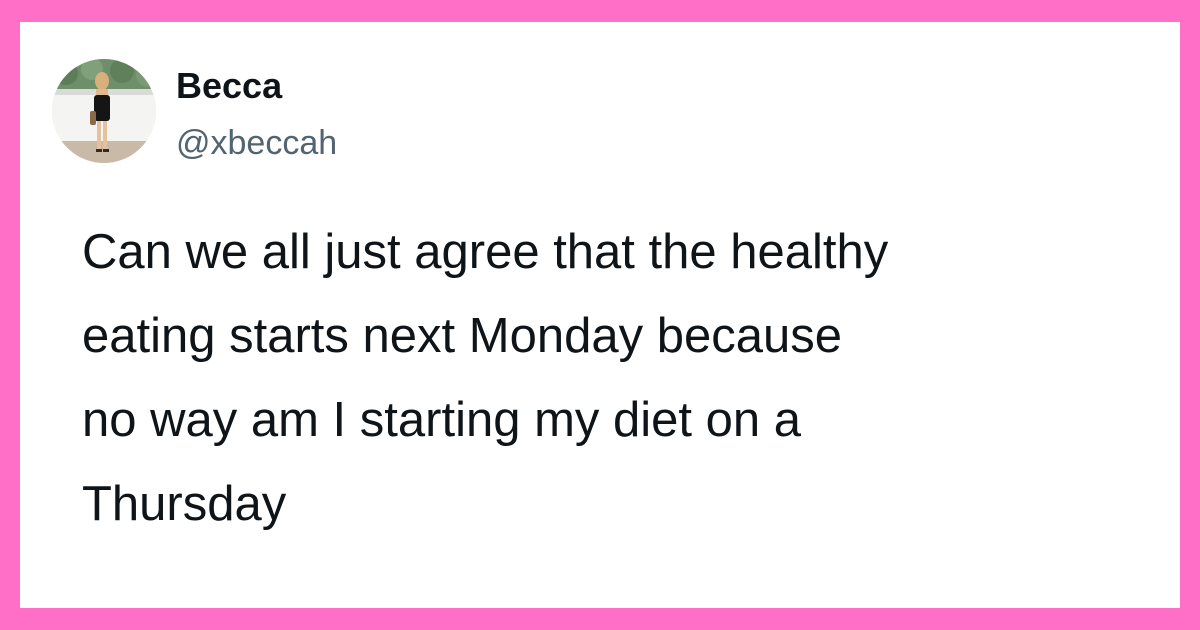  I want to click on tweet-text-line: Thursday, so click(184, 504).